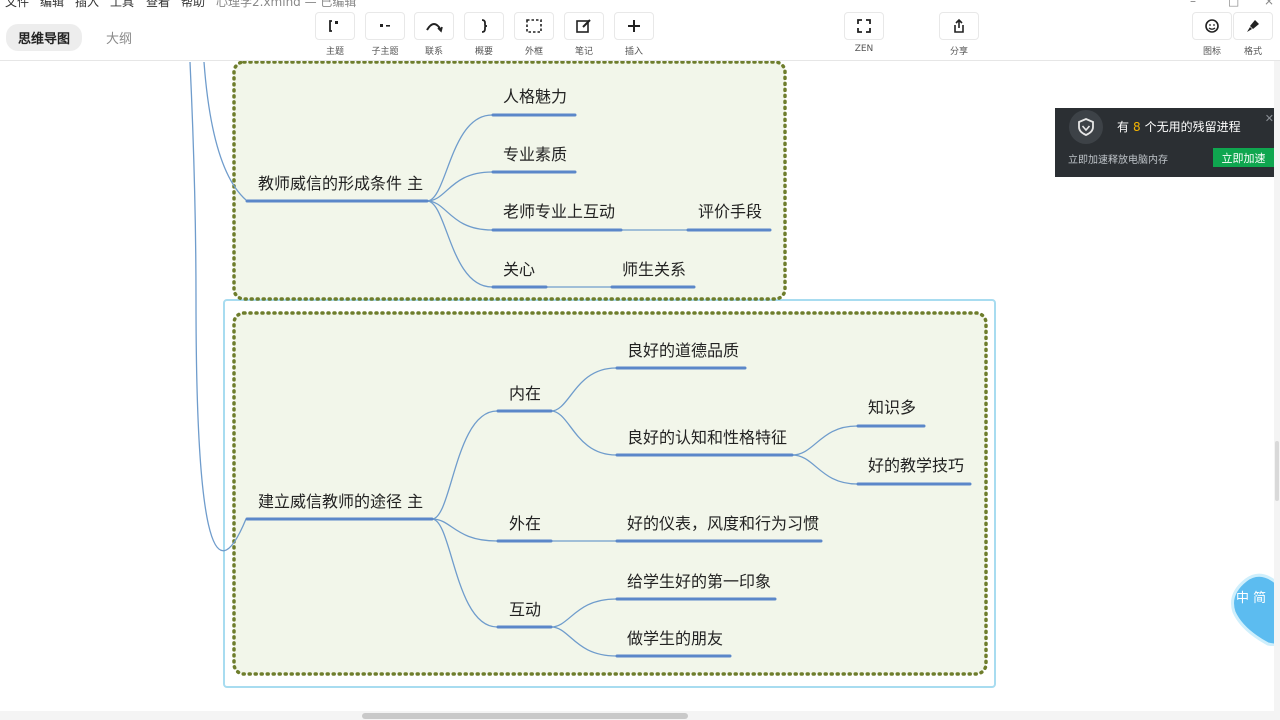  I want to click on relationship-button: 联系, so click(434, 34).